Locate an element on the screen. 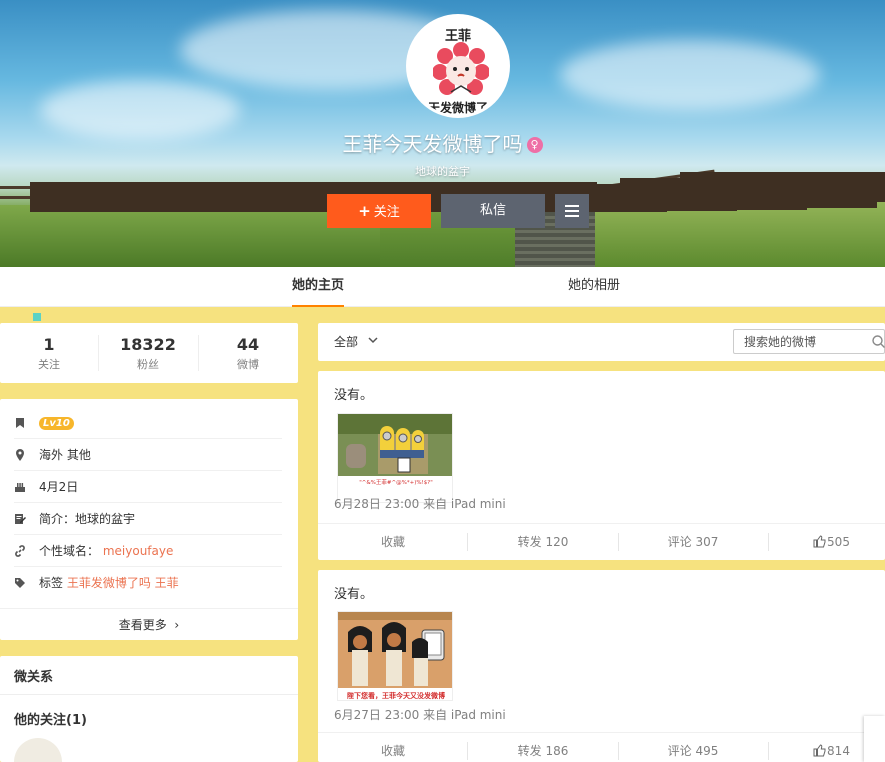 The height and width of the screenshot is (762, 885). post-image: 陛下您看，王菲今天又没发微博 is located at coordinates (395, 656).